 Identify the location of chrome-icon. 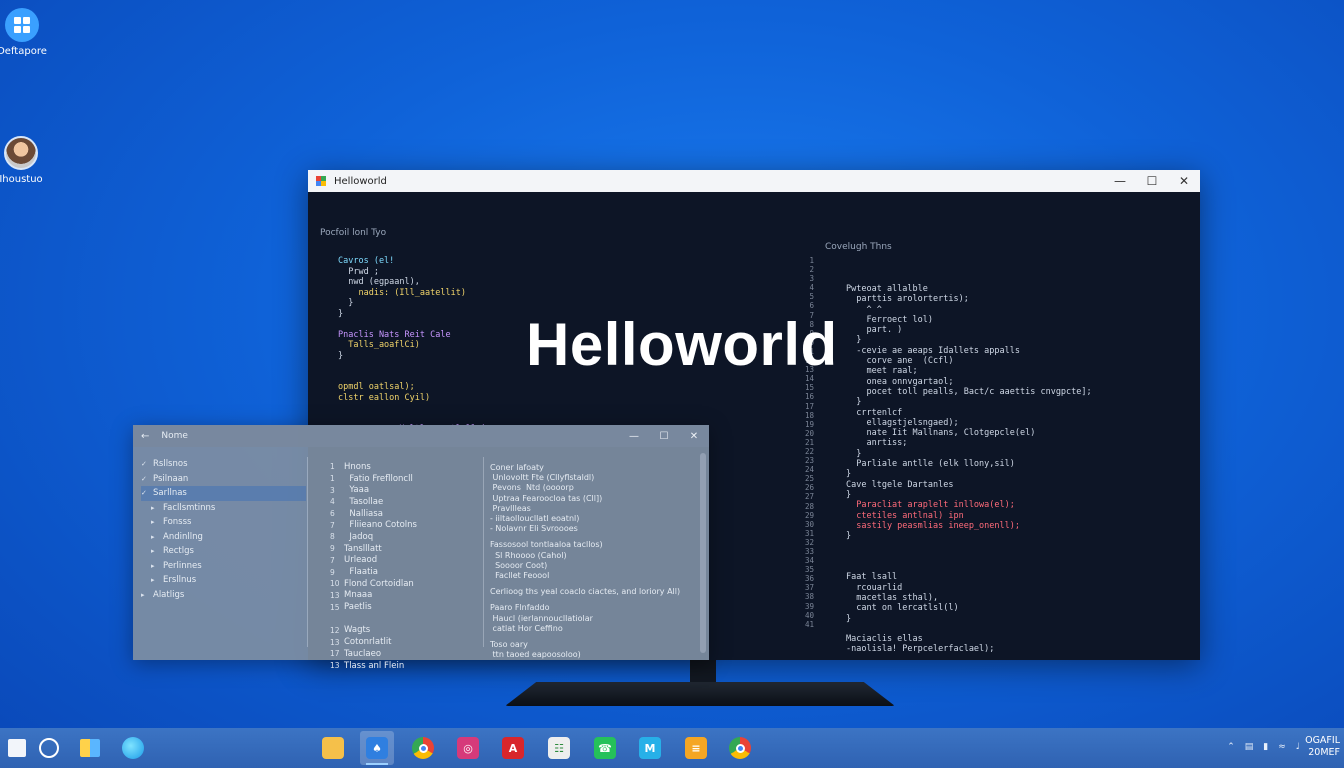
(423, 748).